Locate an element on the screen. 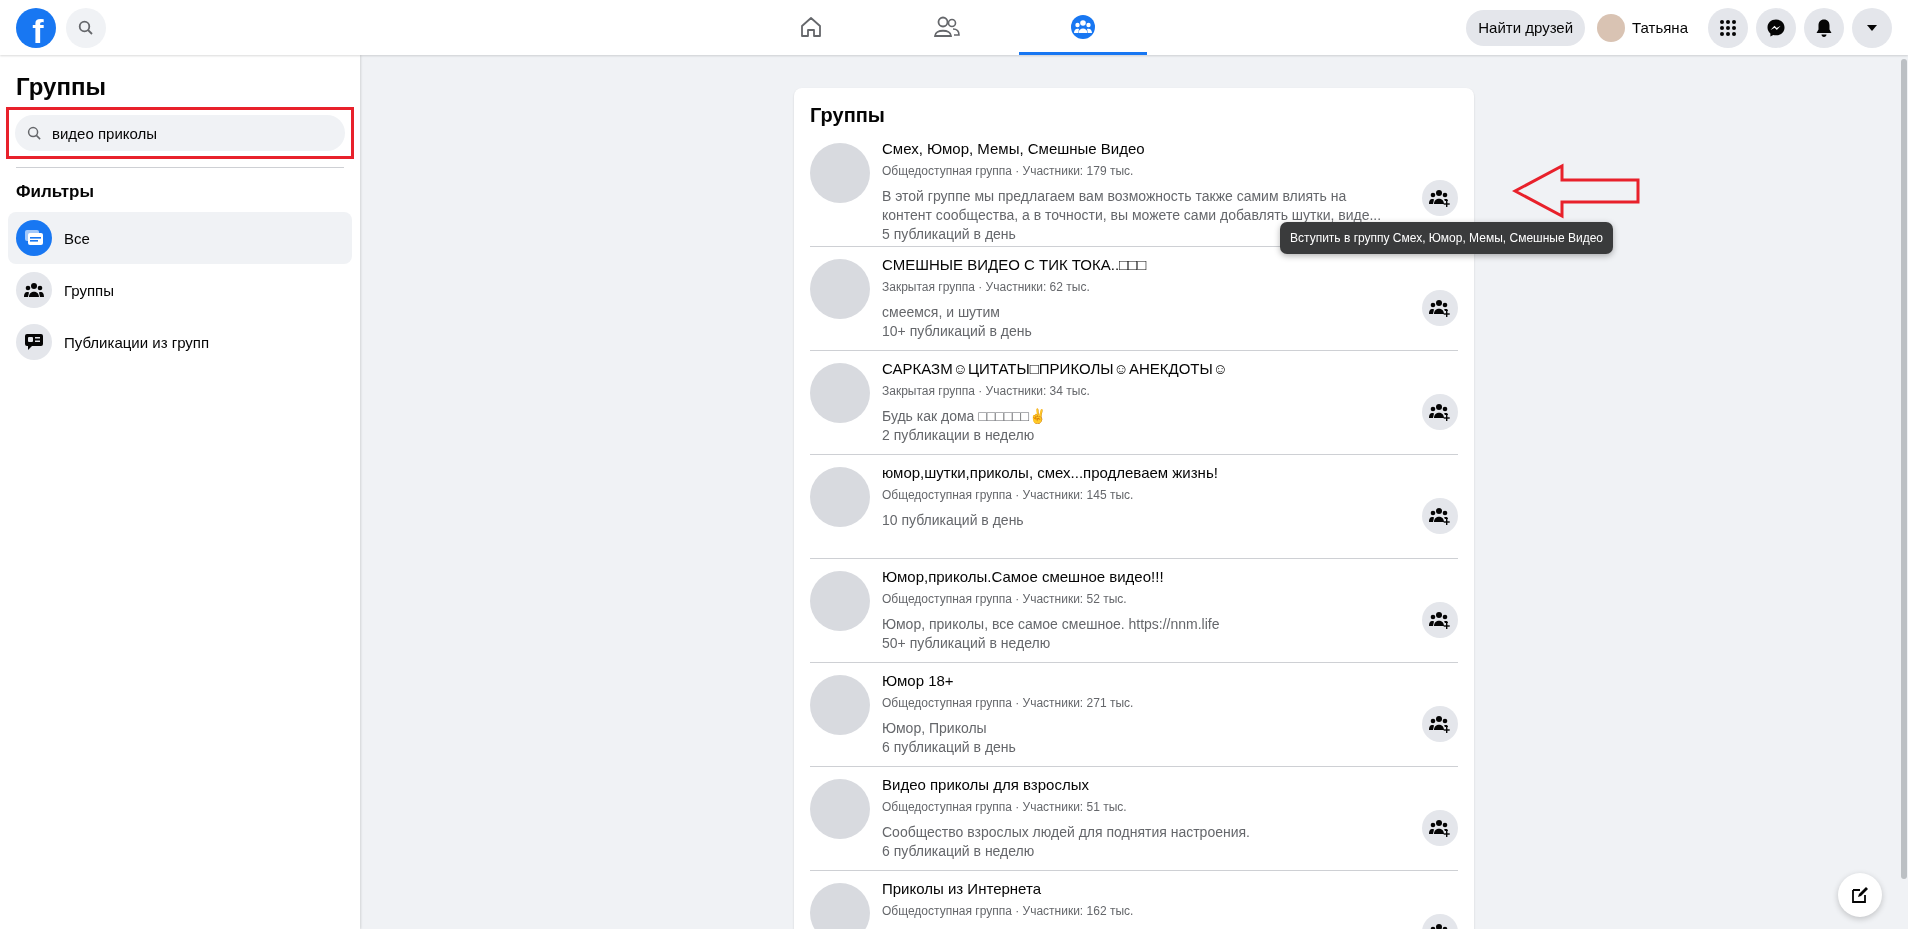  speech-bubble-icon is located at coordinates (34, 342).